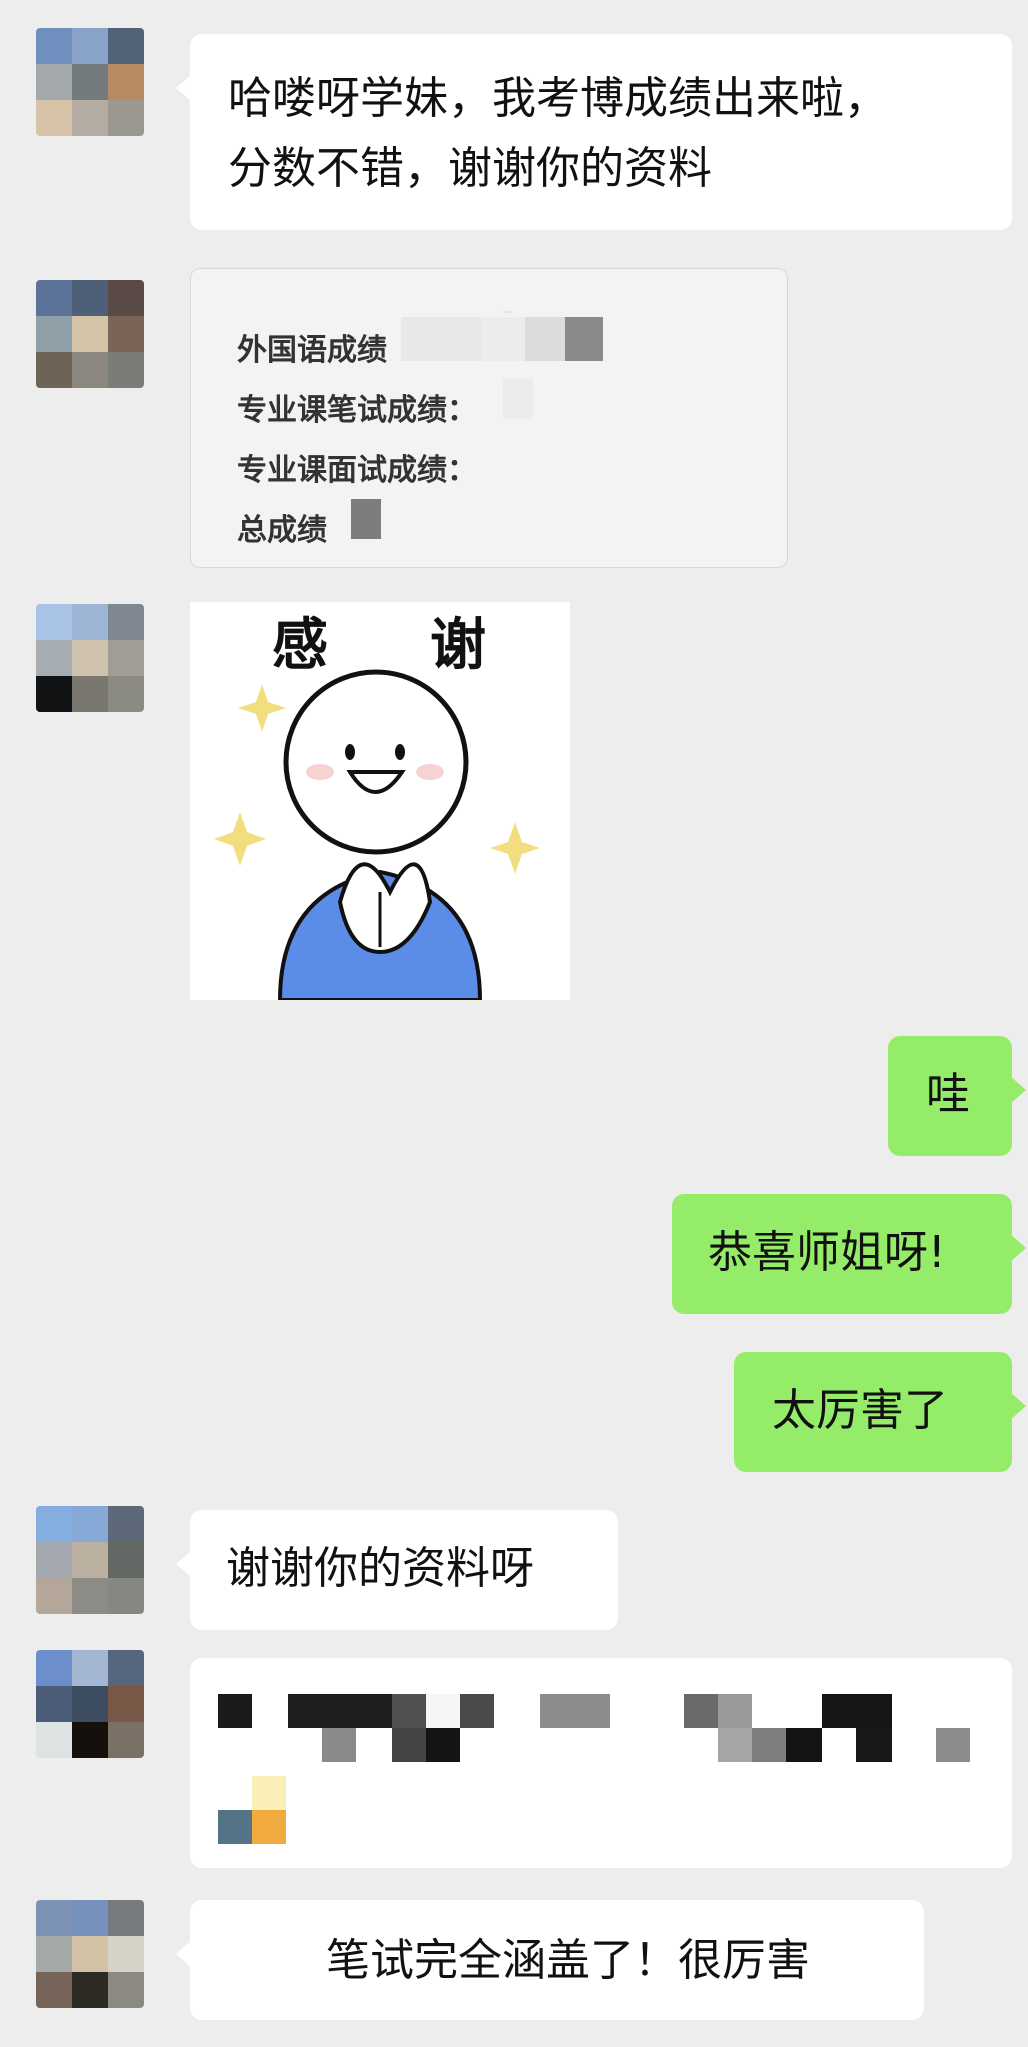 This screenshot has width=1028, height=2047. What do you see at coordinates (357, 410) in the screenshot?
I see `score-line: 专业课笔试成绩：` at bounding box center [357, 410].